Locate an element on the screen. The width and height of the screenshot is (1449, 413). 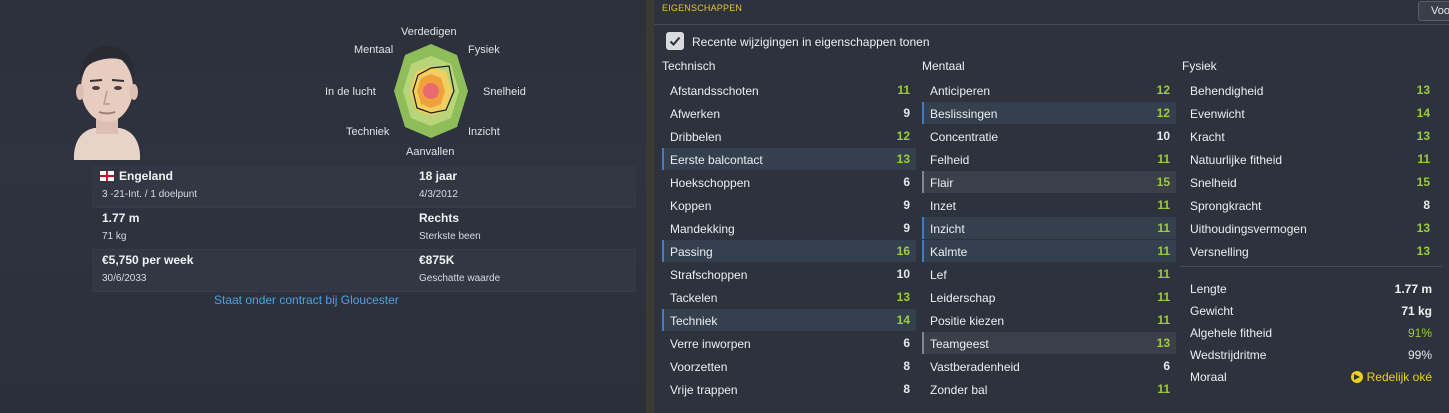
attribute-row-technical: Verre inworpen 6 is located at coordinates (789, 343).